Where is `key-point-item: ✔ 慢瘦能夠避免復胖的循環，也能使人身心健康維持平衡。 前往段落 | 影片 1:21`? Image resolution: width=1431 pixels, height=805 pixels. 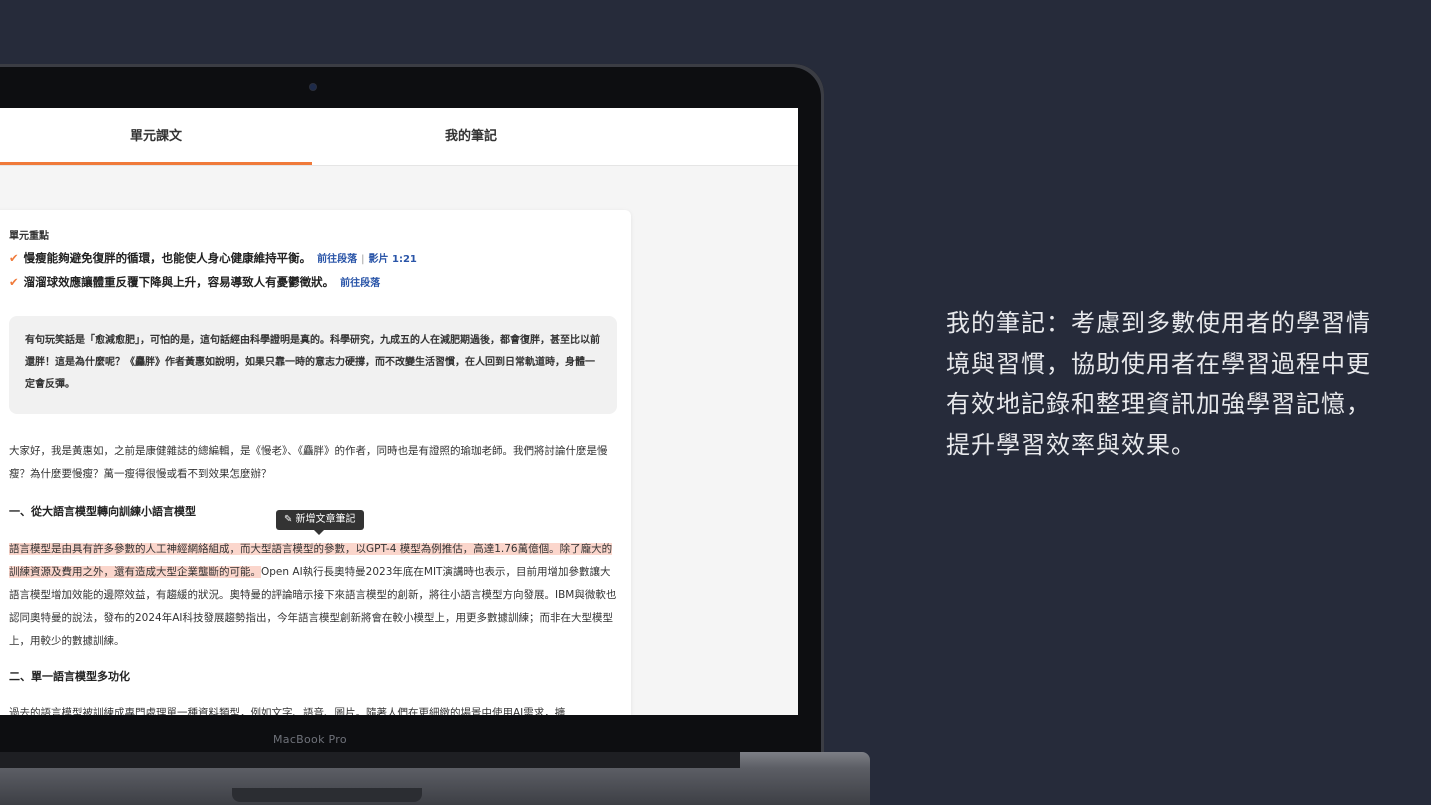
key-point-item: ✔ 慢瘦能夠避免復胖的循環，也能使人身心健康維持平衡。 前往段落 | 影片 1:21 is located at coordinates (213, 258).